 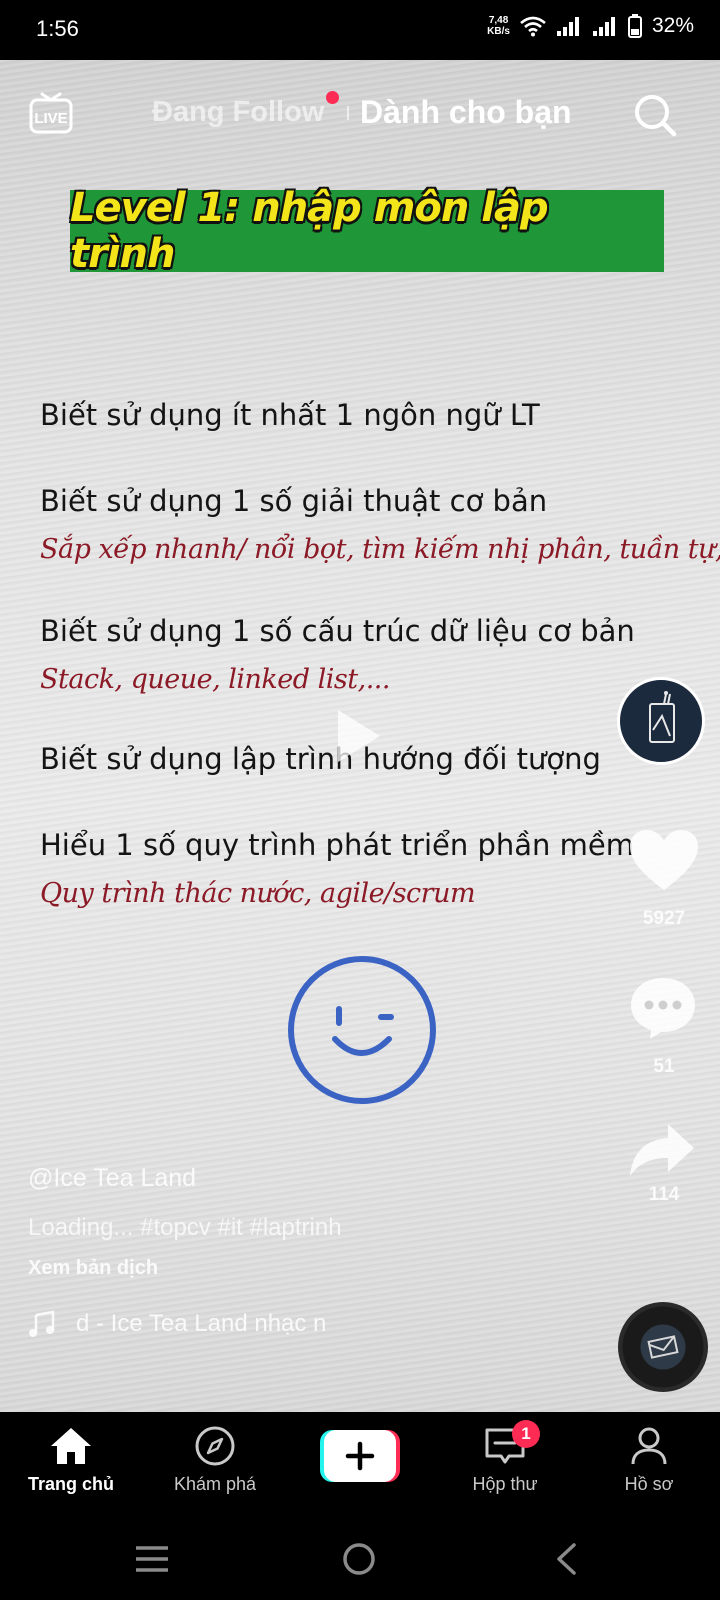 What do you see at coordinates (533, 26) in the screenshot?
I see `wifi-icon` at bounding box center [533, 26].